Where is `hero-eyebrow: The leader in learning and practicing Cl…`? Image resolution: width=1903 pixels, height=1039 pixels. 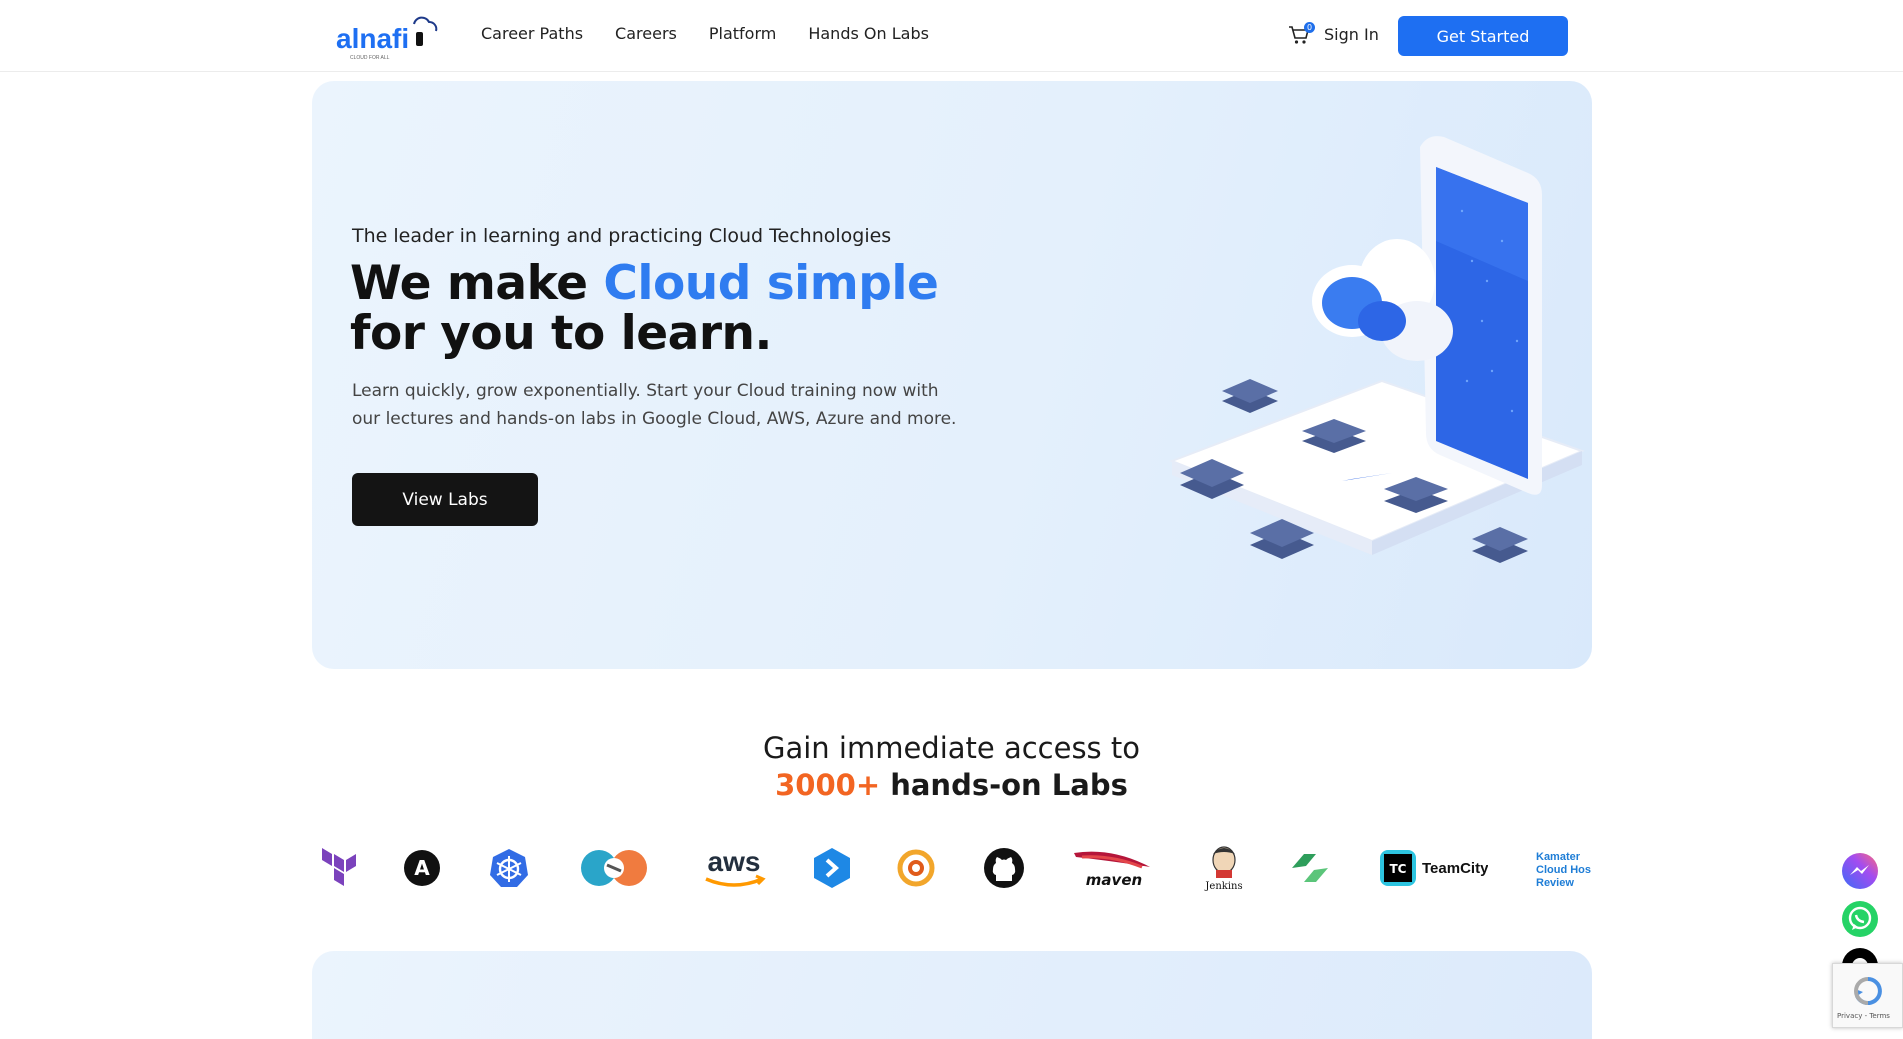 hero-eyebrow: The leader in learning and practicing Cl… is located at coordinates (622, 236).